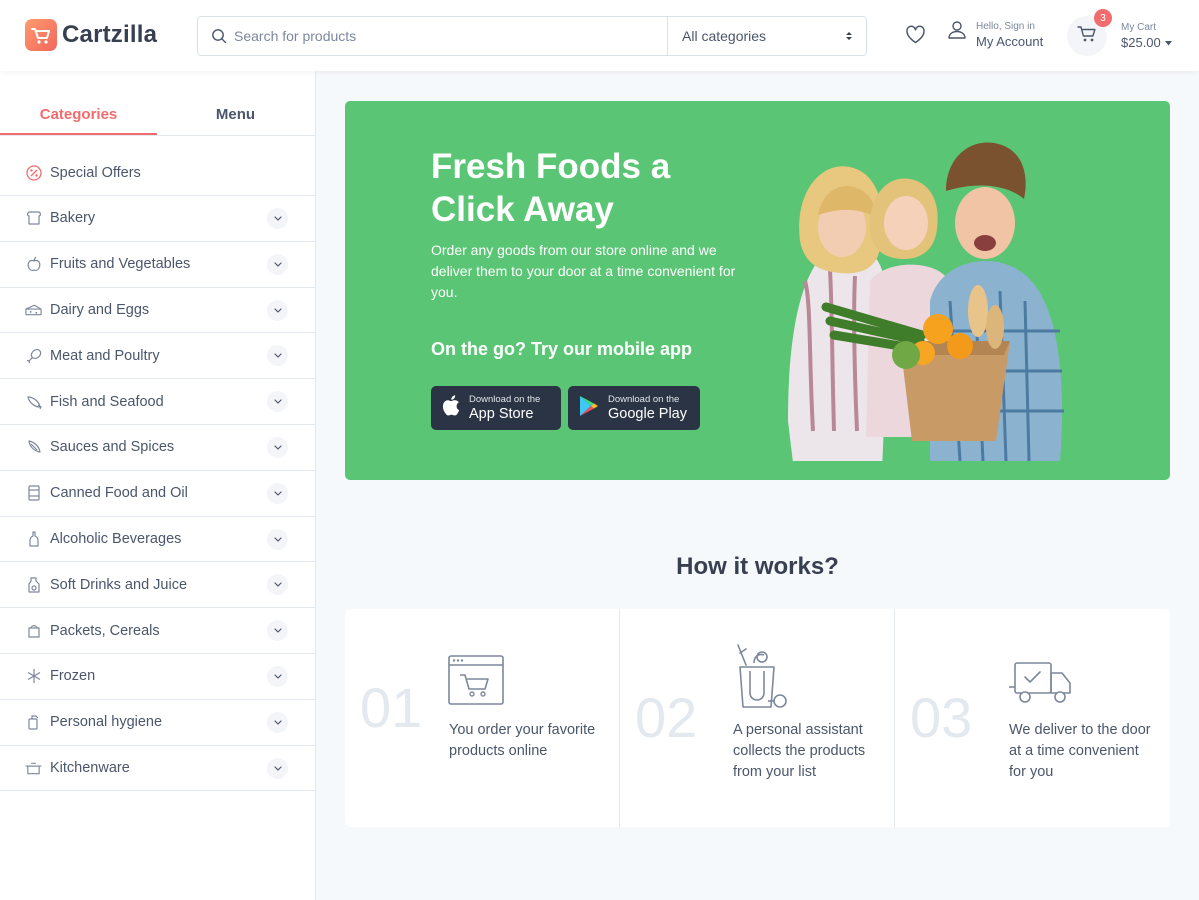 The height and width of the screenshot is (900, 1199). Describe the element at coordinates (562, 349) in the screenshot. I see `hero-app-heading: On the go? Try our mobile app` at that location.